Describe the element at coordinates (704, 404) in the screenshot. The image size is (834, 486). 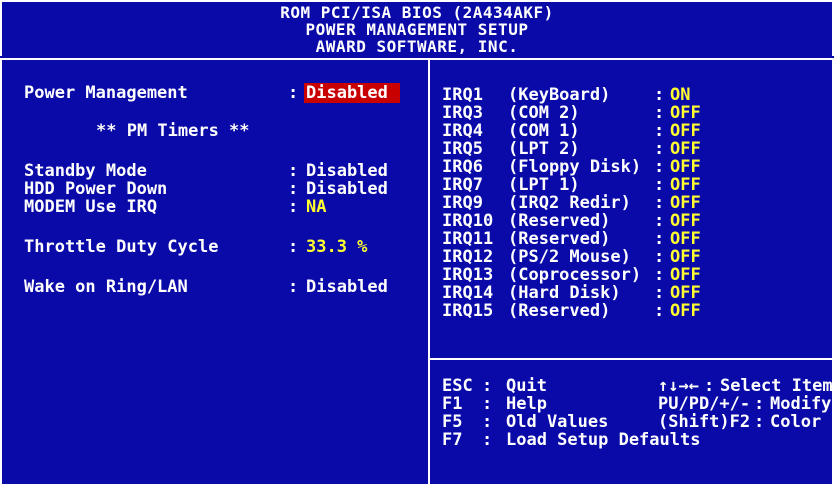
I see `modify-keys: PU/PD/+/-` at that location.